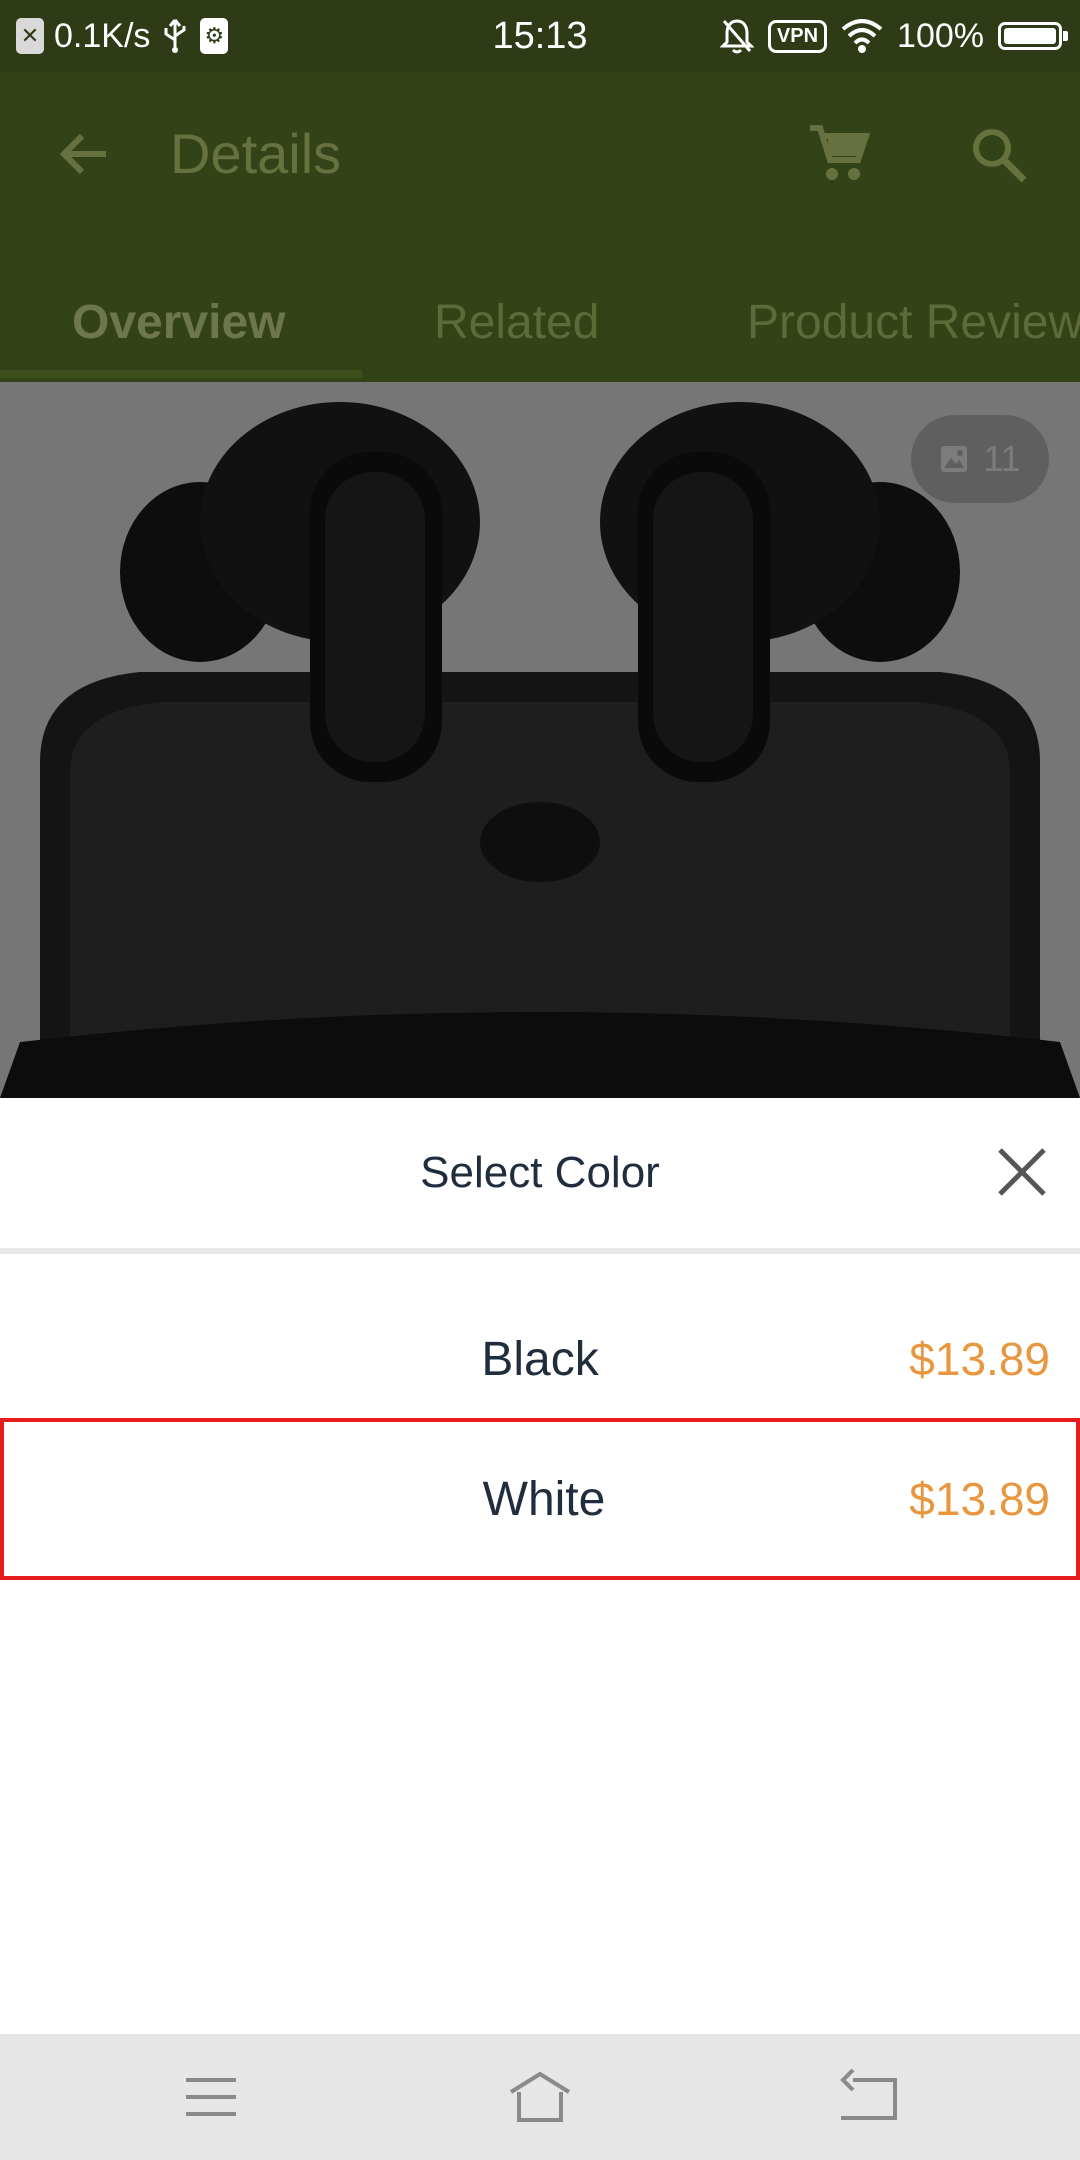 This screenshot has width=1080, height=2160. Describe the element at coordinates (940, 35) in the screenshot. I see `battery-percent: 100%` at that location.